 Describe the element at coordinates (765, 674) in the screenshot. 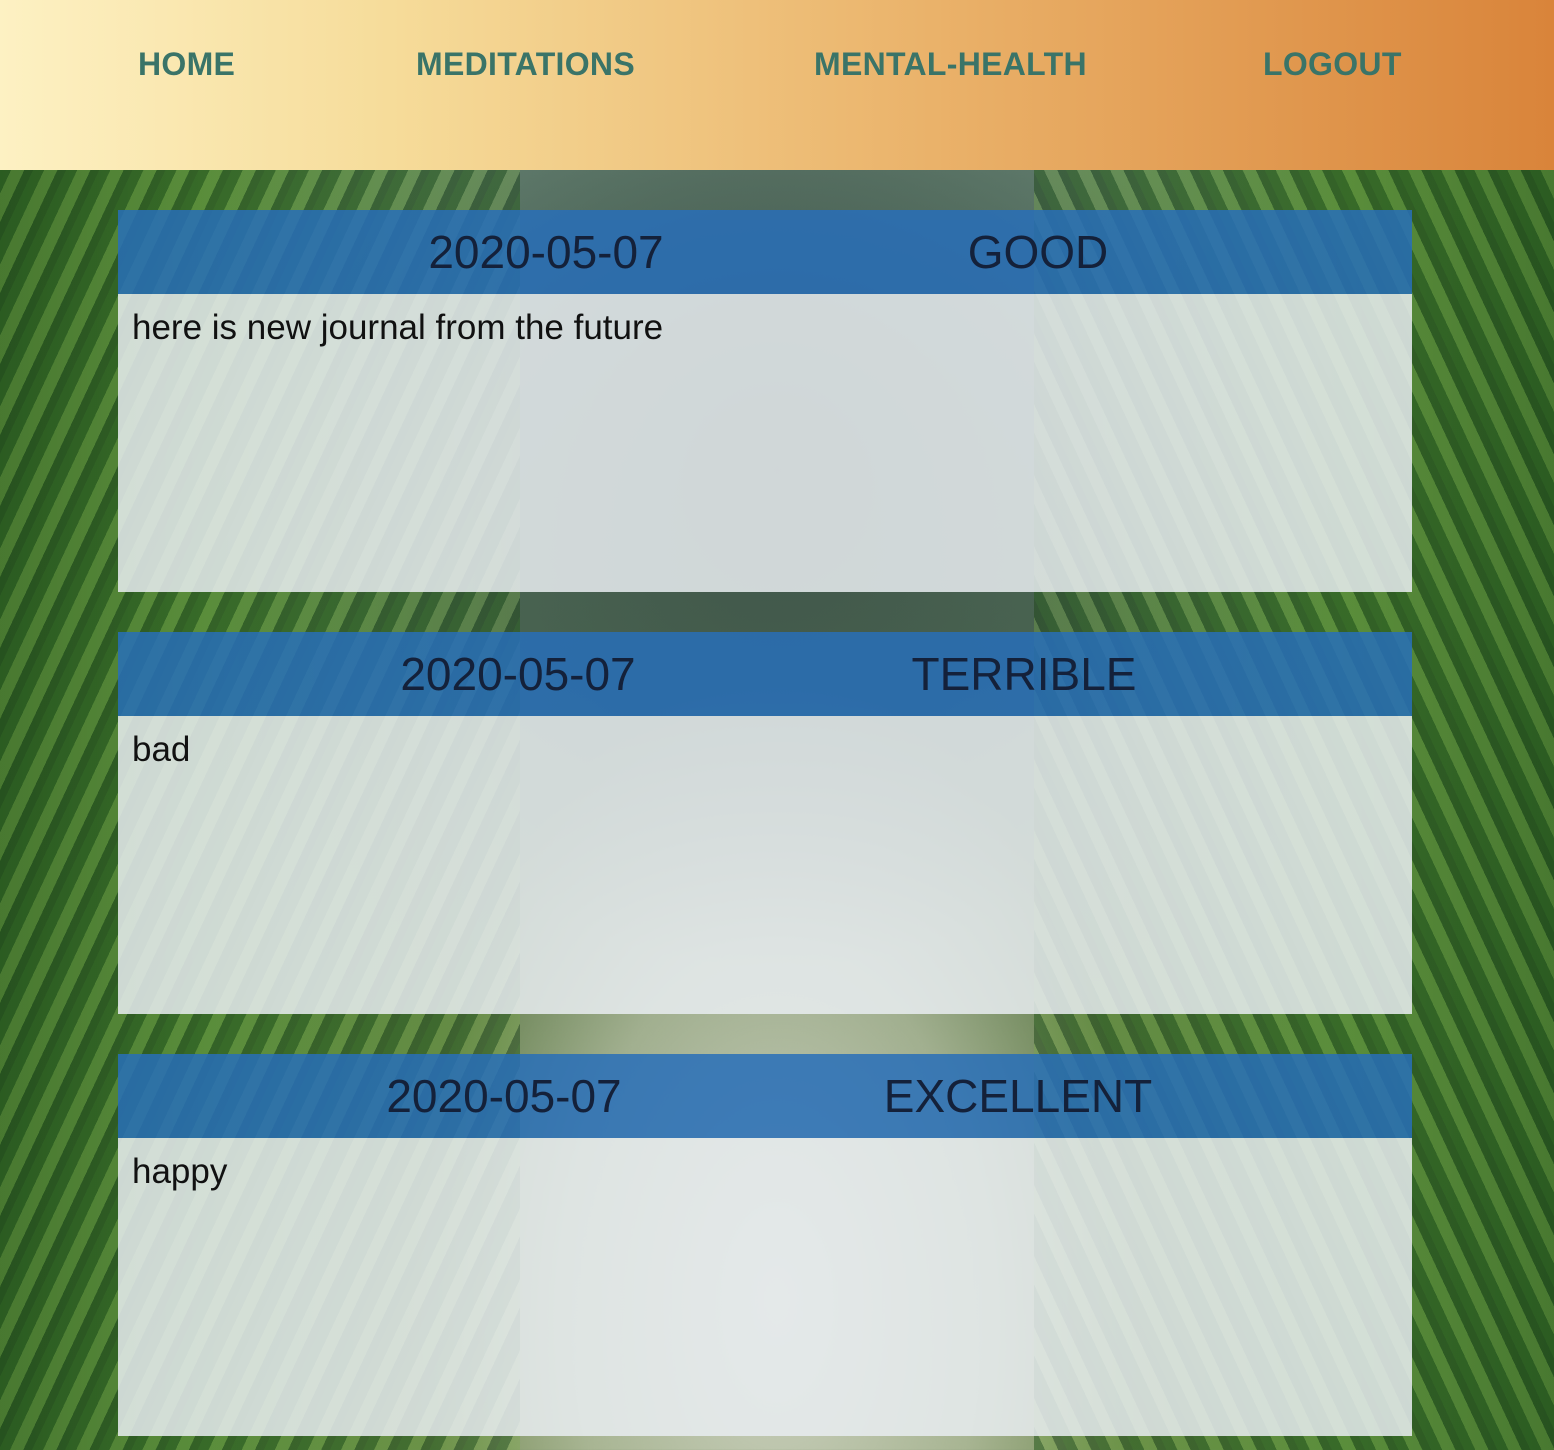

I see `journal-card-header: 2020-05-07 TERRIBLE` at that location.